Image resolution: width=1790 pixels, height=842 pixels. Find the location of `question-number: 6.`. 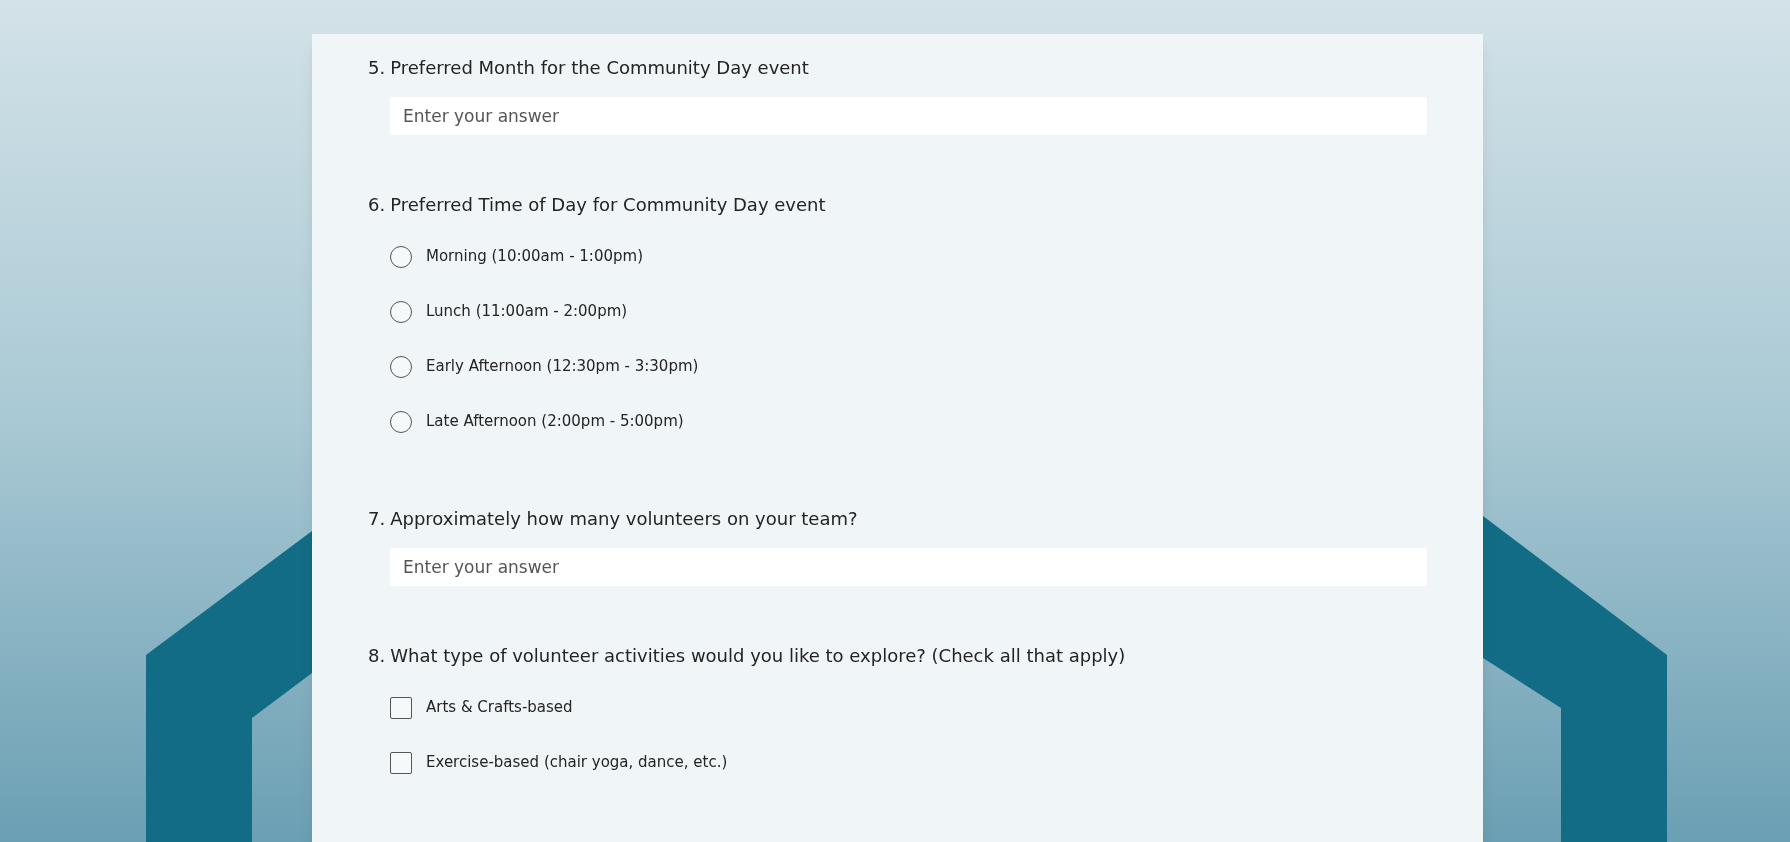

question-number: 6. is located at coordinates (377, 205).